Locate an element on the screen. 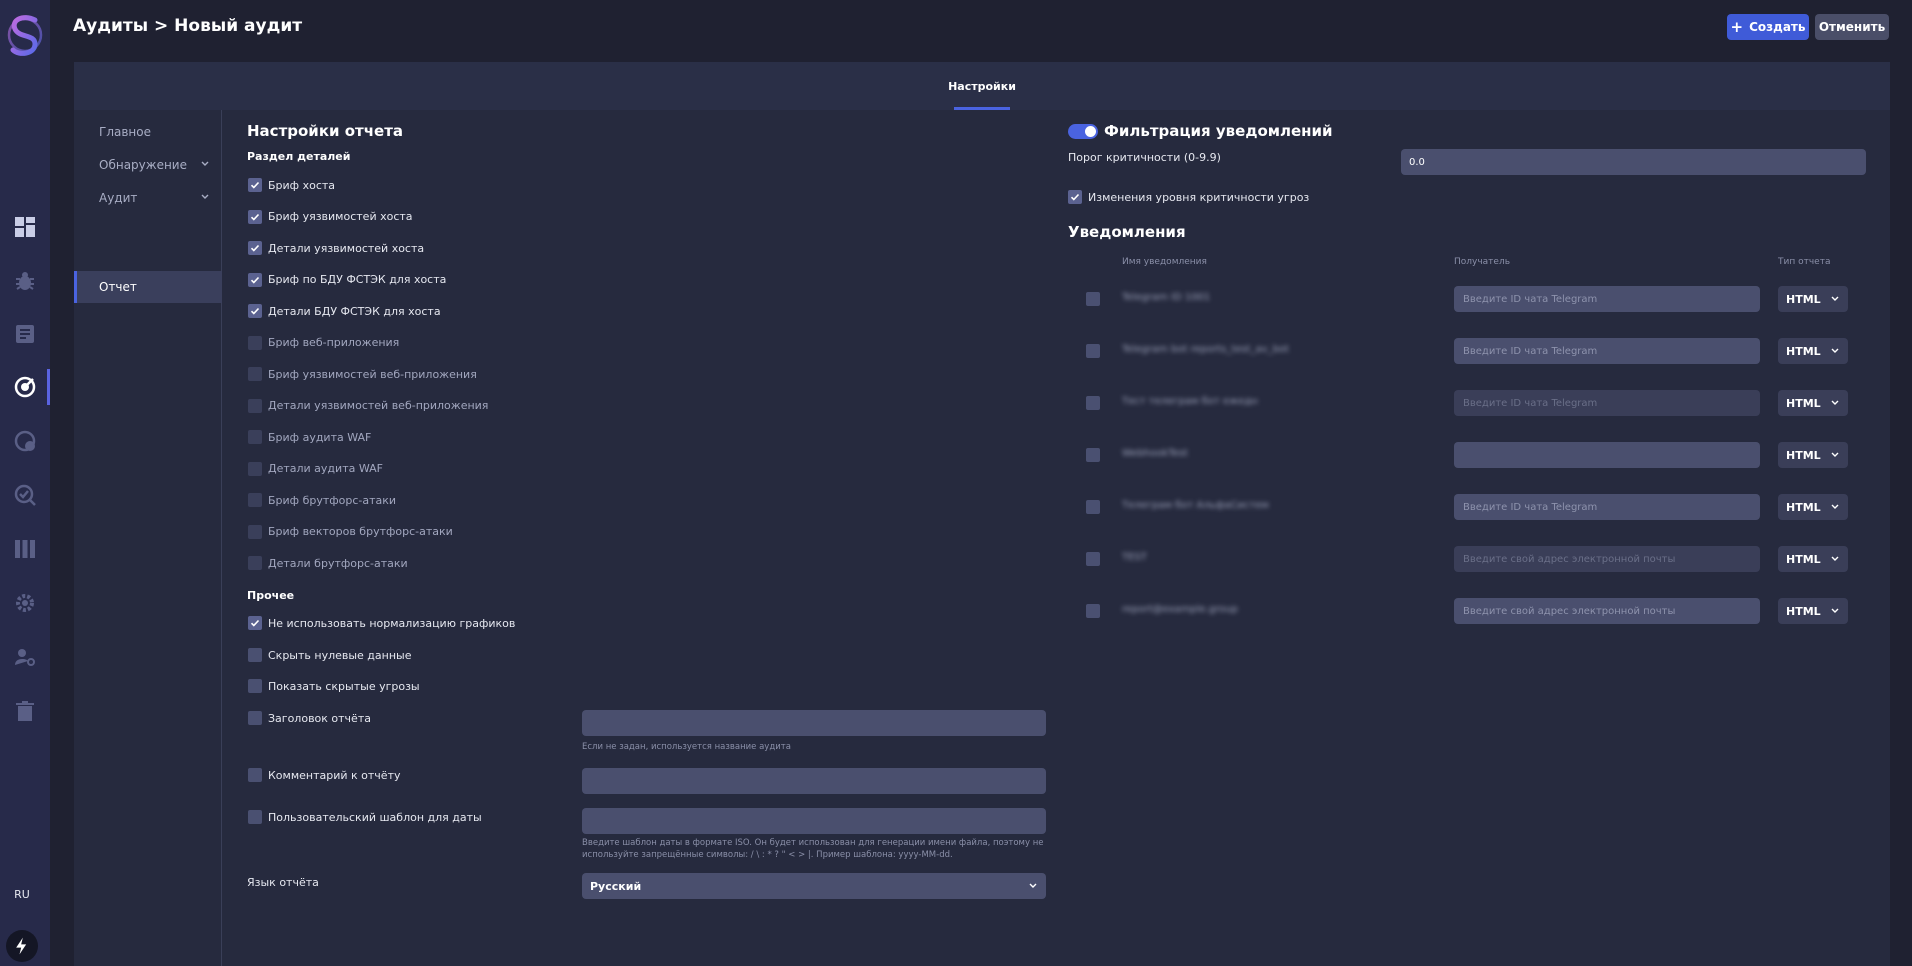  cancel-button: Отменить is located at coordinates (1852, 27).